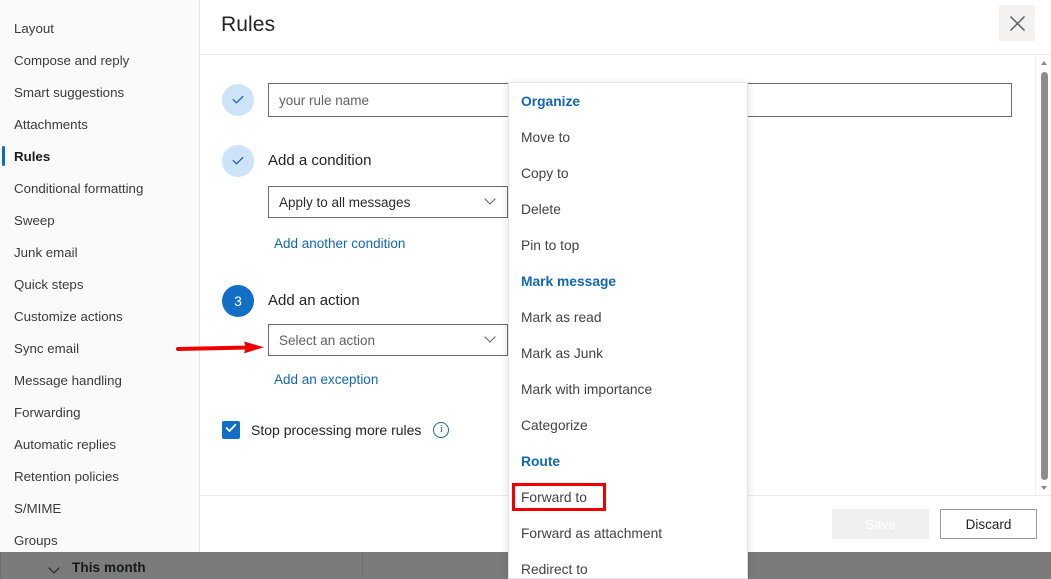  What do you see at coordinates (68, 380) in the screenshot?
I see `sidebar-item-label: Message handling` at bounding box center [68, 380].